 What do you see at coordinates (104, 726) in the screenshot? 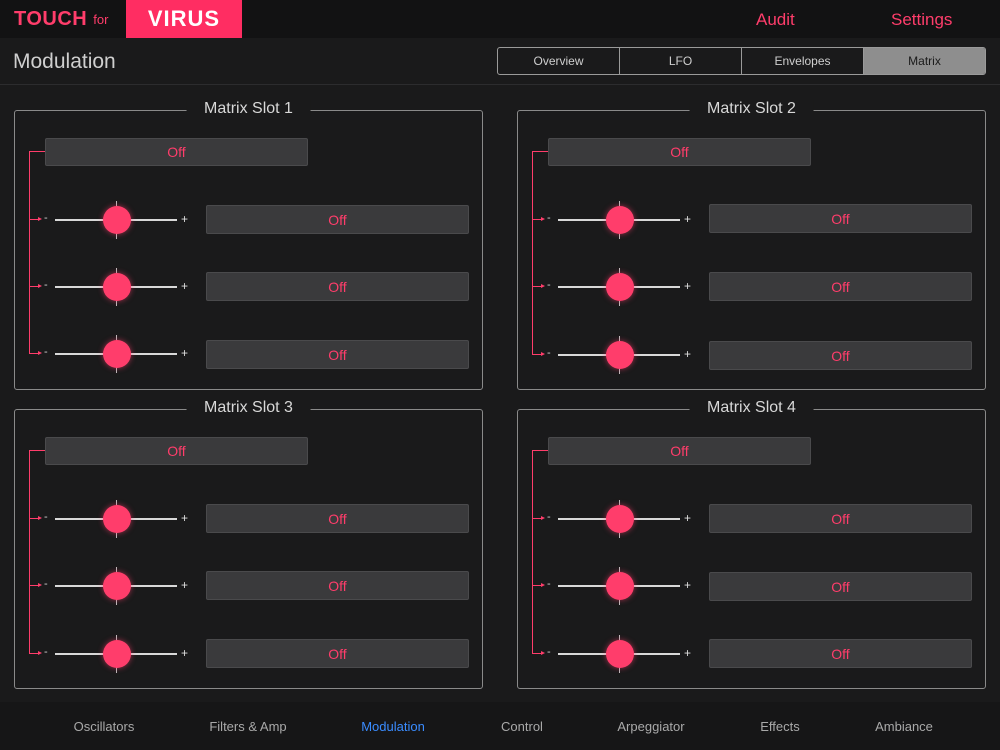
I see `nav-oscillators: Oscillators` at bounding box center [104, 726].